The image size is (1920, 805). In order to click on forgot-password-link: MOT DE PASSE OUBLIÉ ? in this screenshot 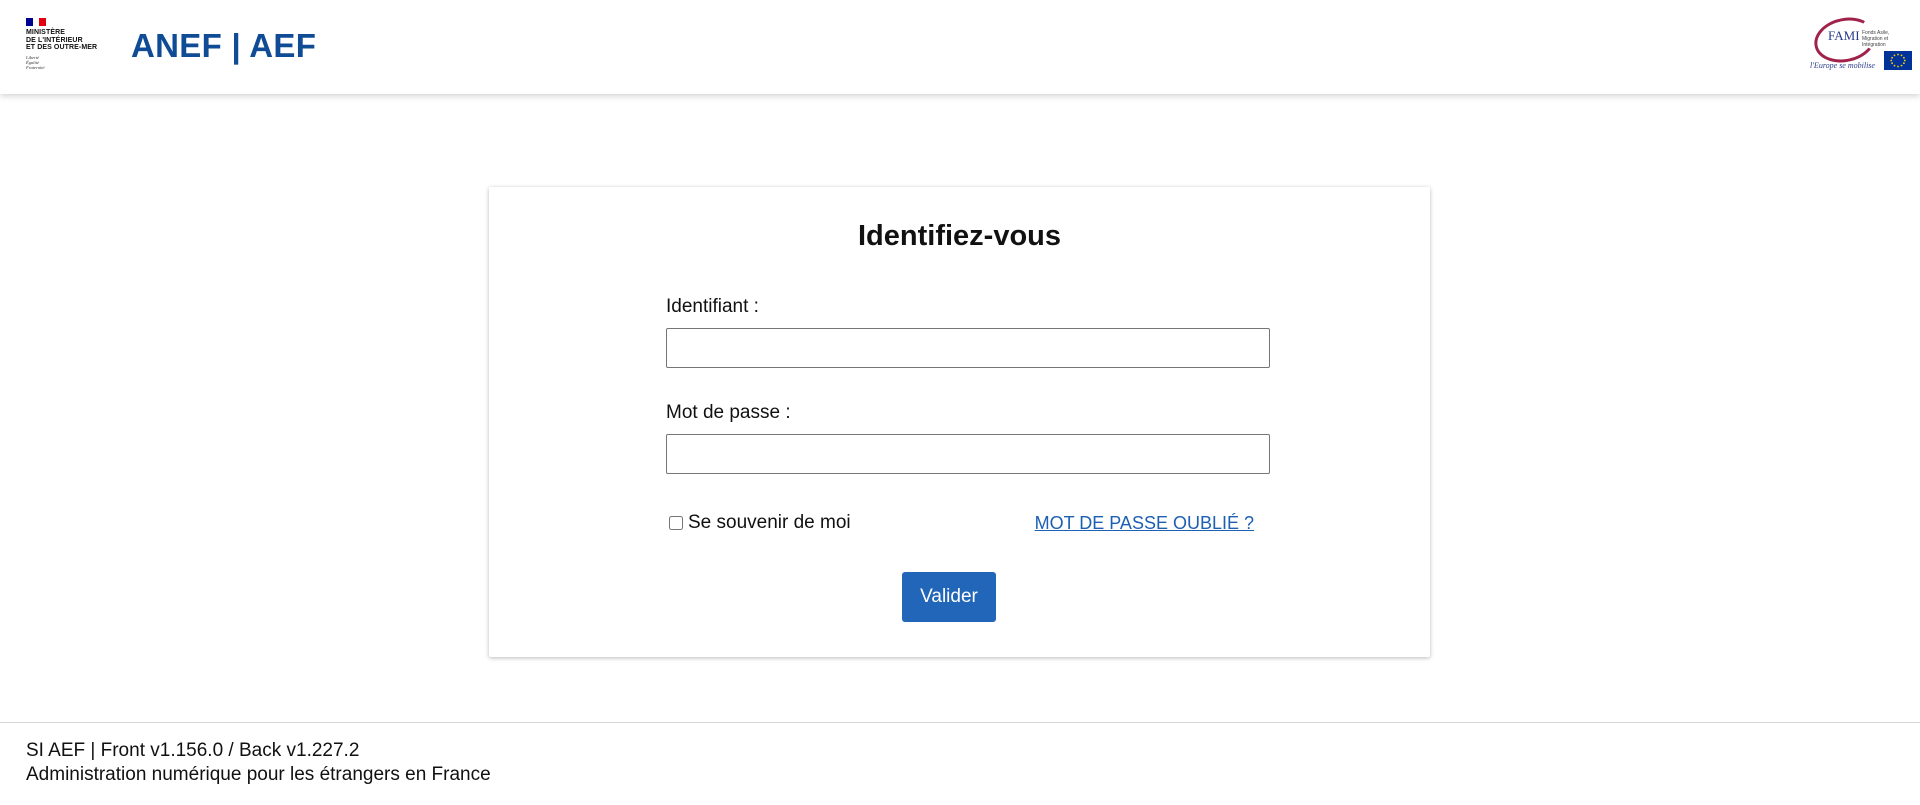, I will do `click(1144, 523)`.